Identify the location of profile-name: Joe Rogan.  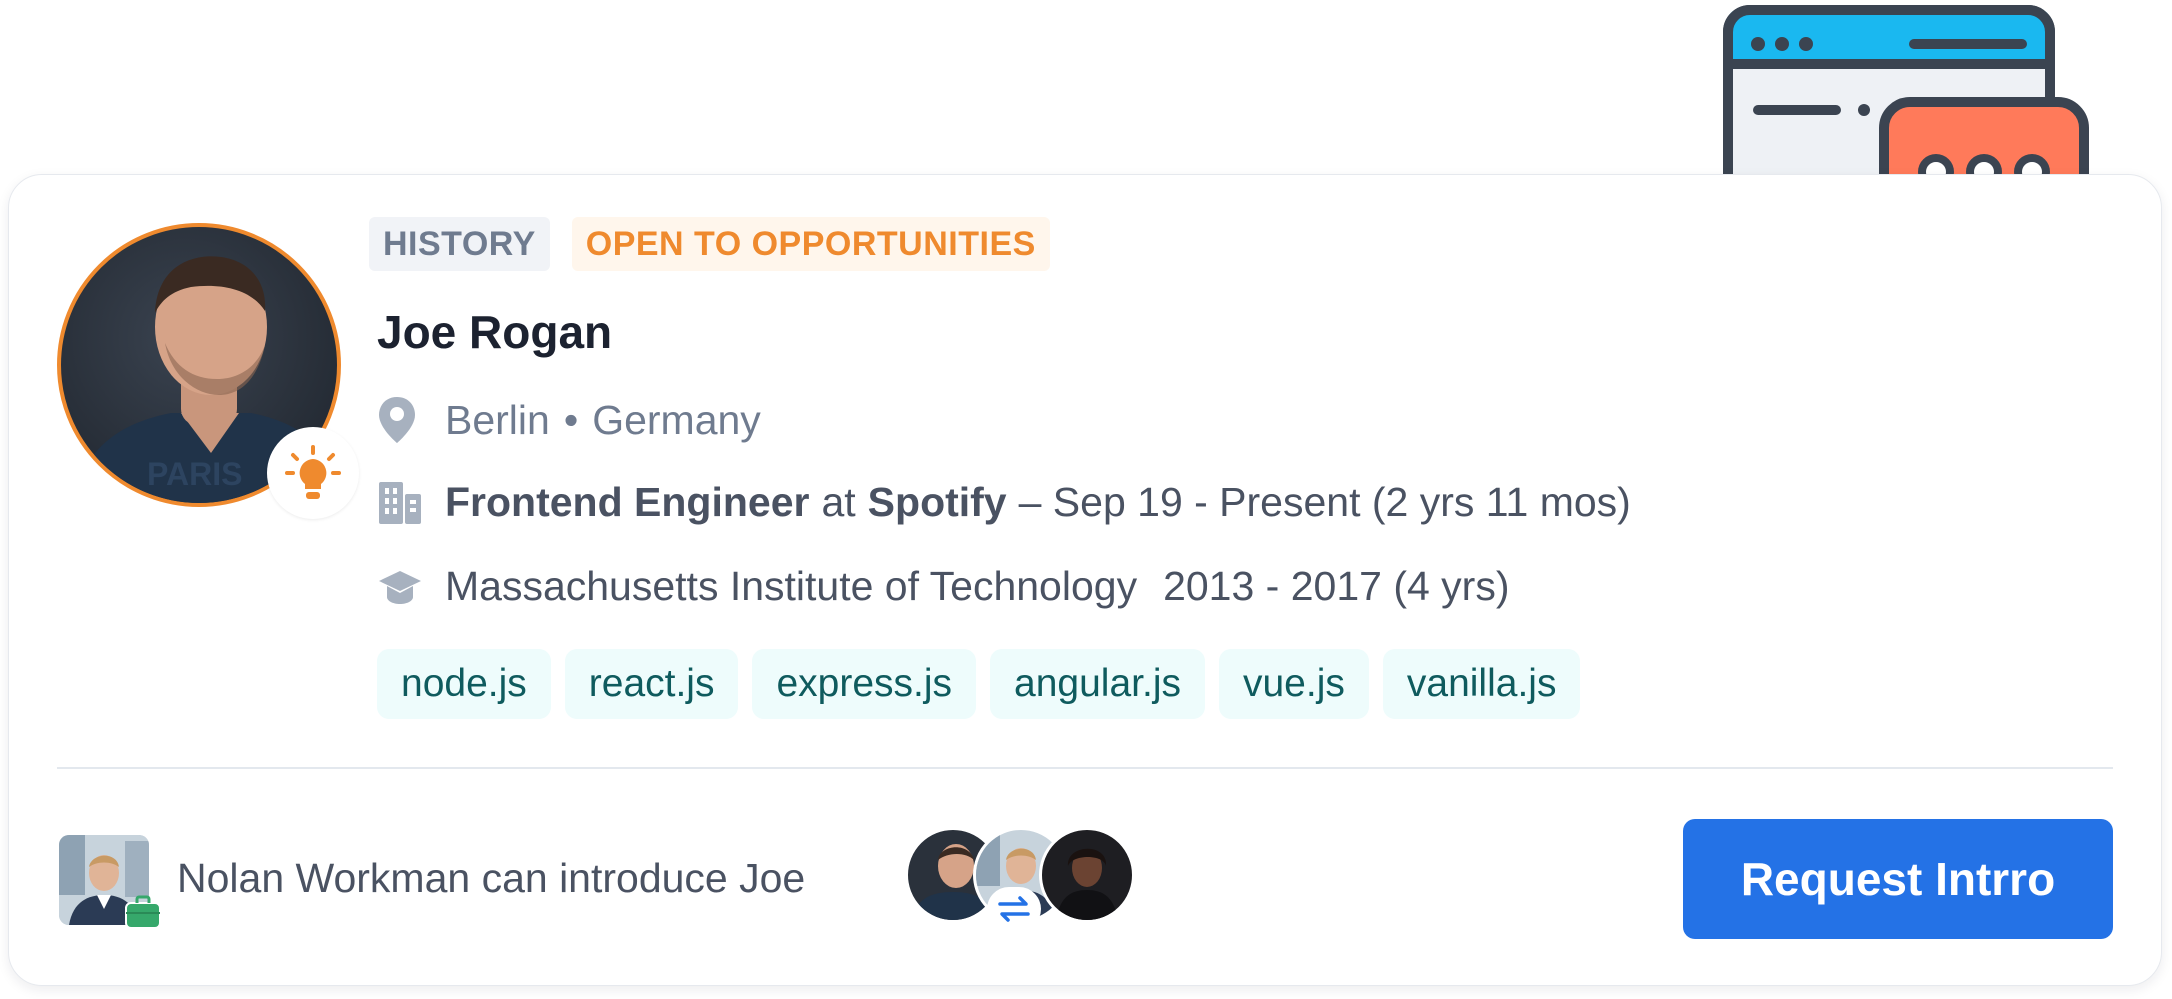
(494, 332).